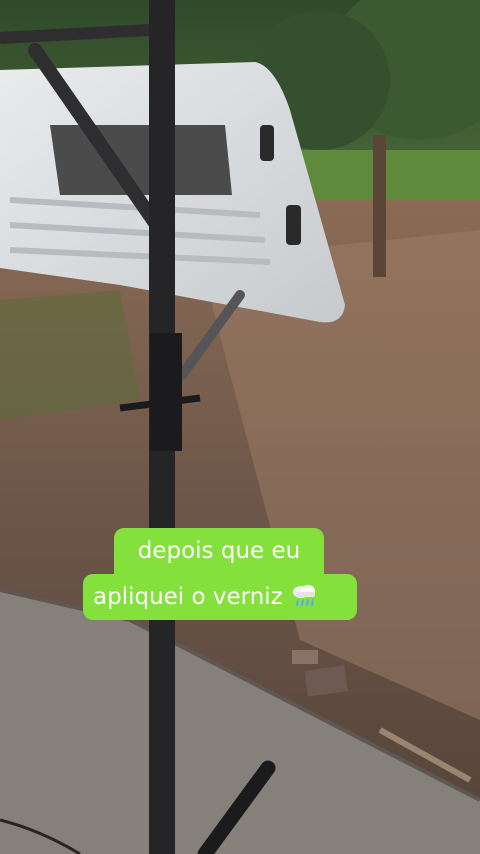 The height and width of the screenshot is (854, 480). What do you see at coordinates (166, 392) in the screenshot?
I see `stand-clamp` at bounding box center [166, 392].